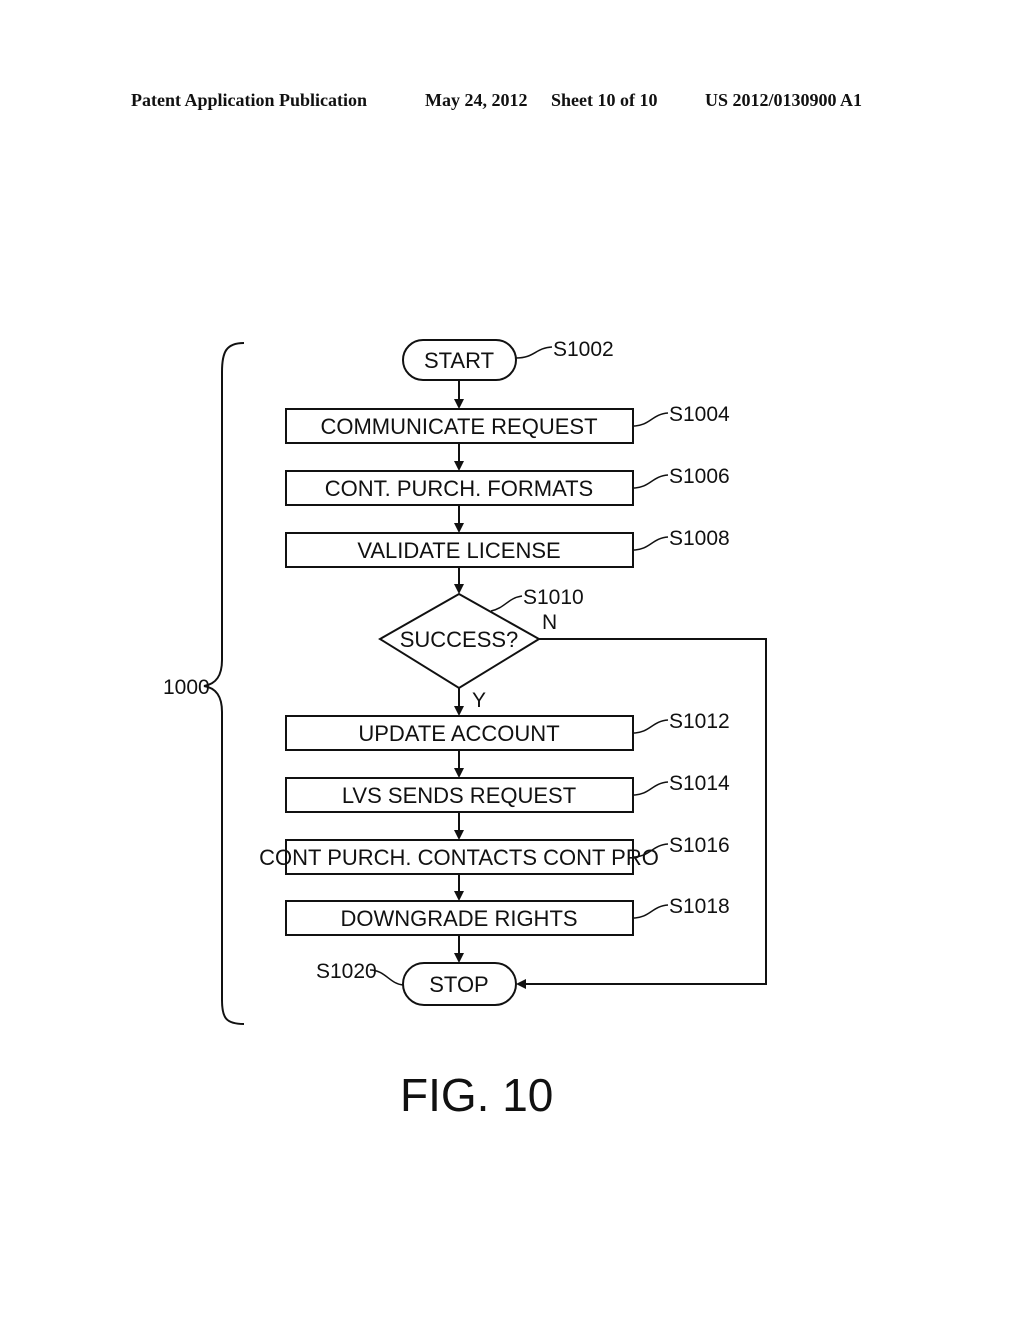 The image size is (1024, 1320). Describe the element at coordinates (459, 488) in the screenshot. I see `step-label: CONT. PURCH. FORMATS` at that location.